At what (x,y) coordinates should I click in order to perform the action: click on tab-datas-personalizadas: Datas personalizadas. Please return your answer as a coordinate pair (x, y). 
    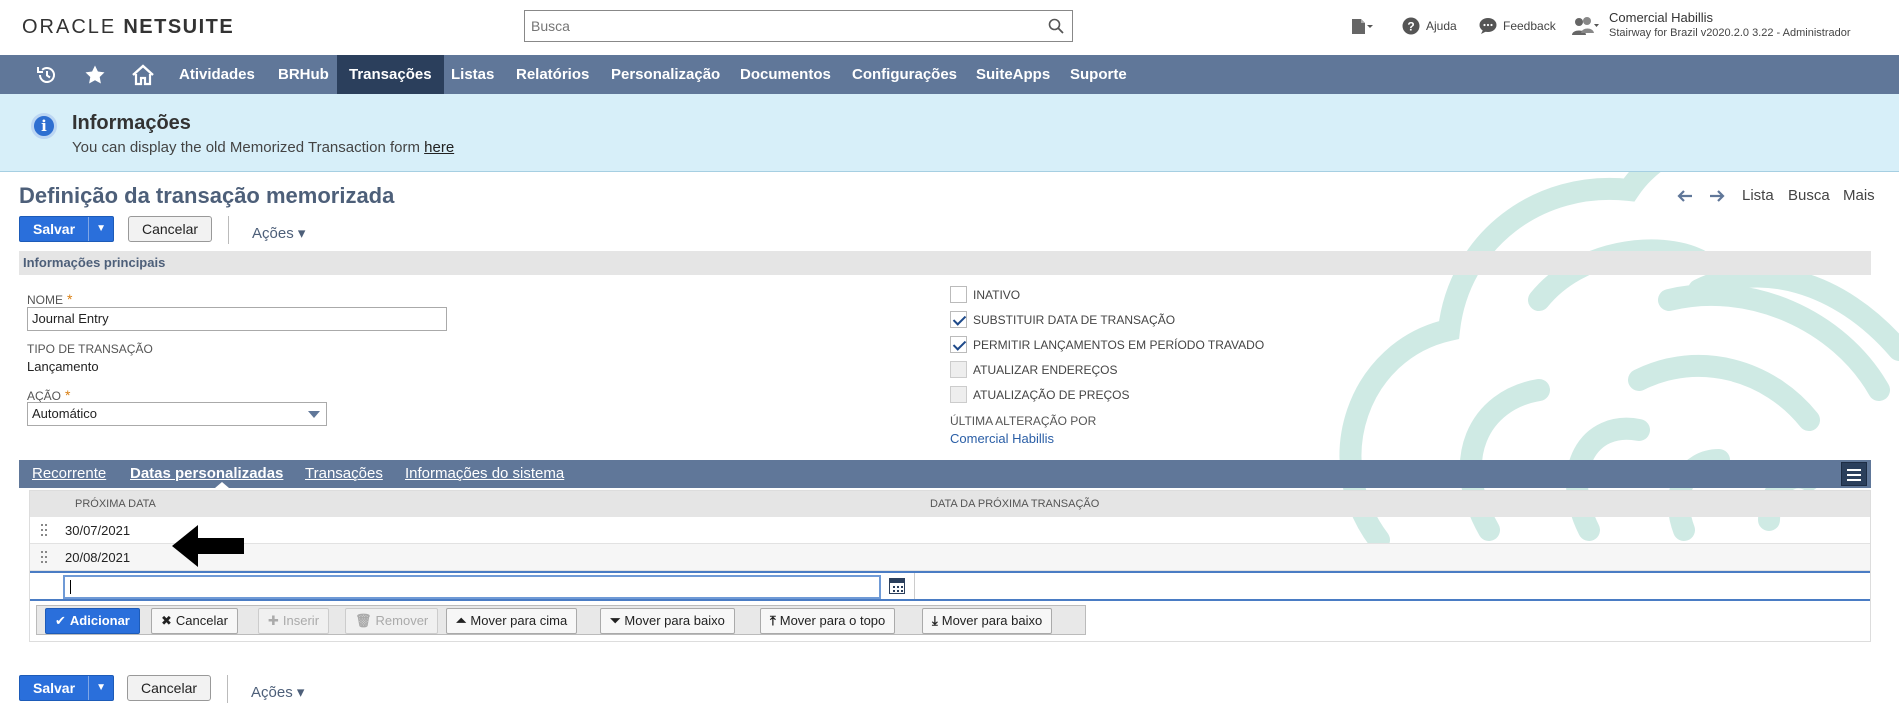
    Looking at the image, I should click on (206, 473).